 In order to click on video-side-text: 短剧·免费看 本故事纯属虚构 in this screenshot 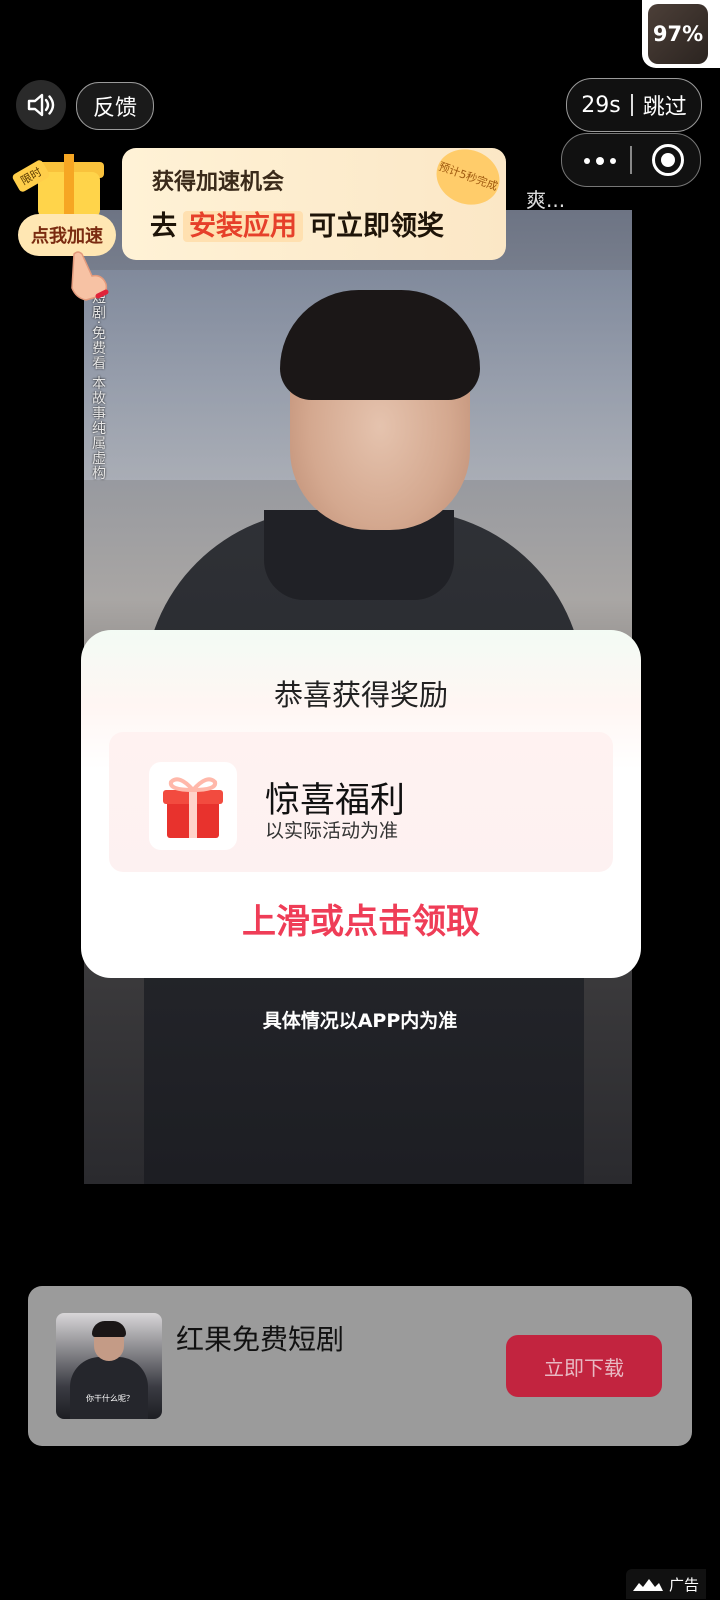, I will do `click(98, 385)`.